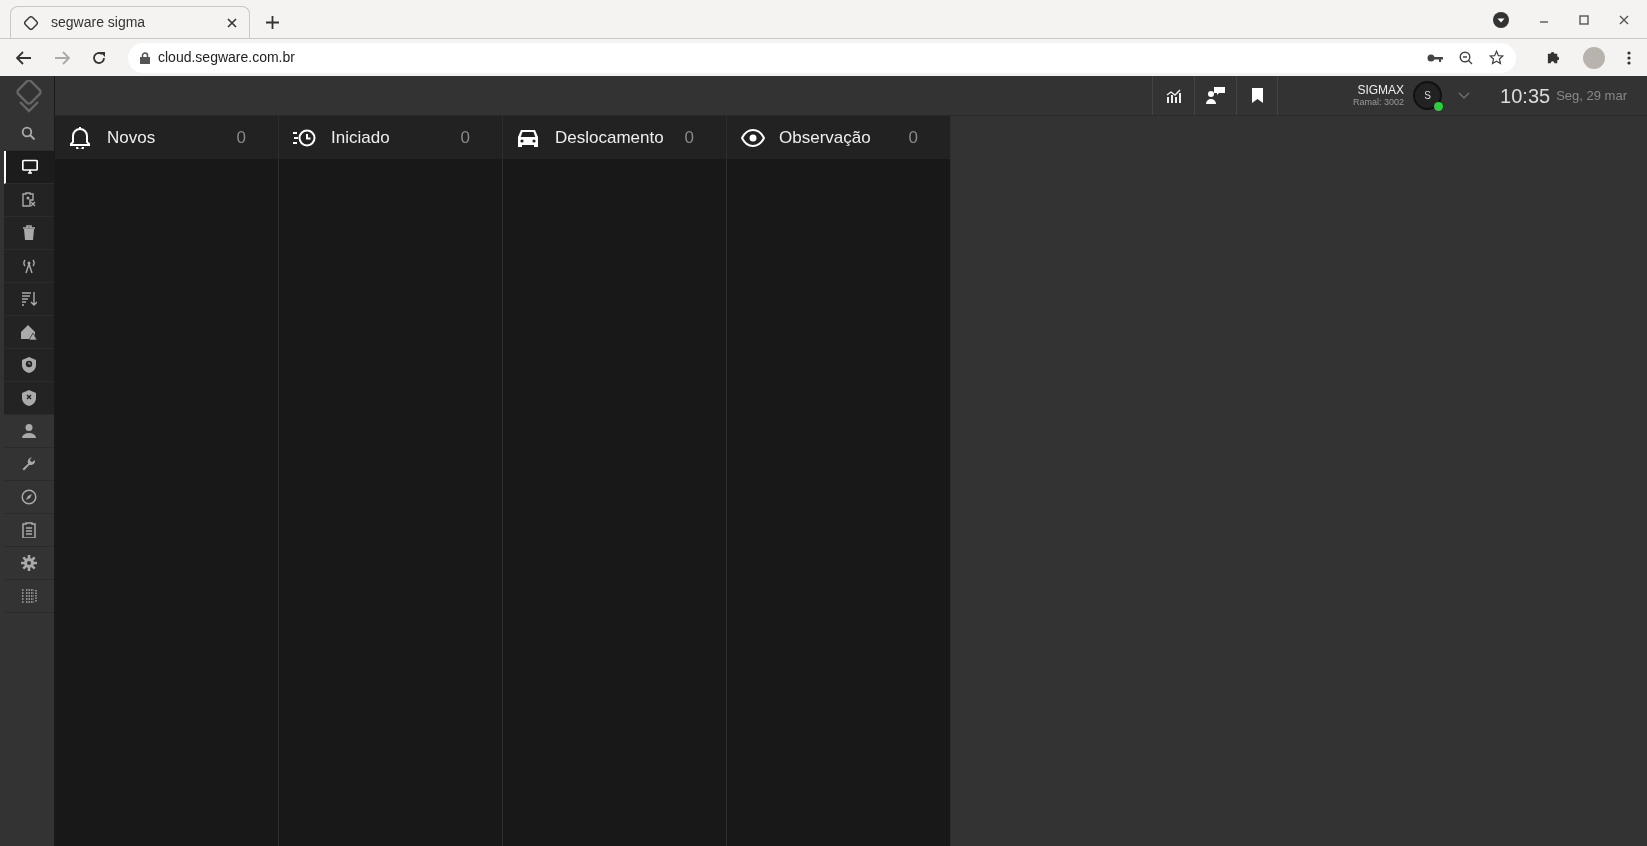  I want to click on back-icon, so click(24, 57).